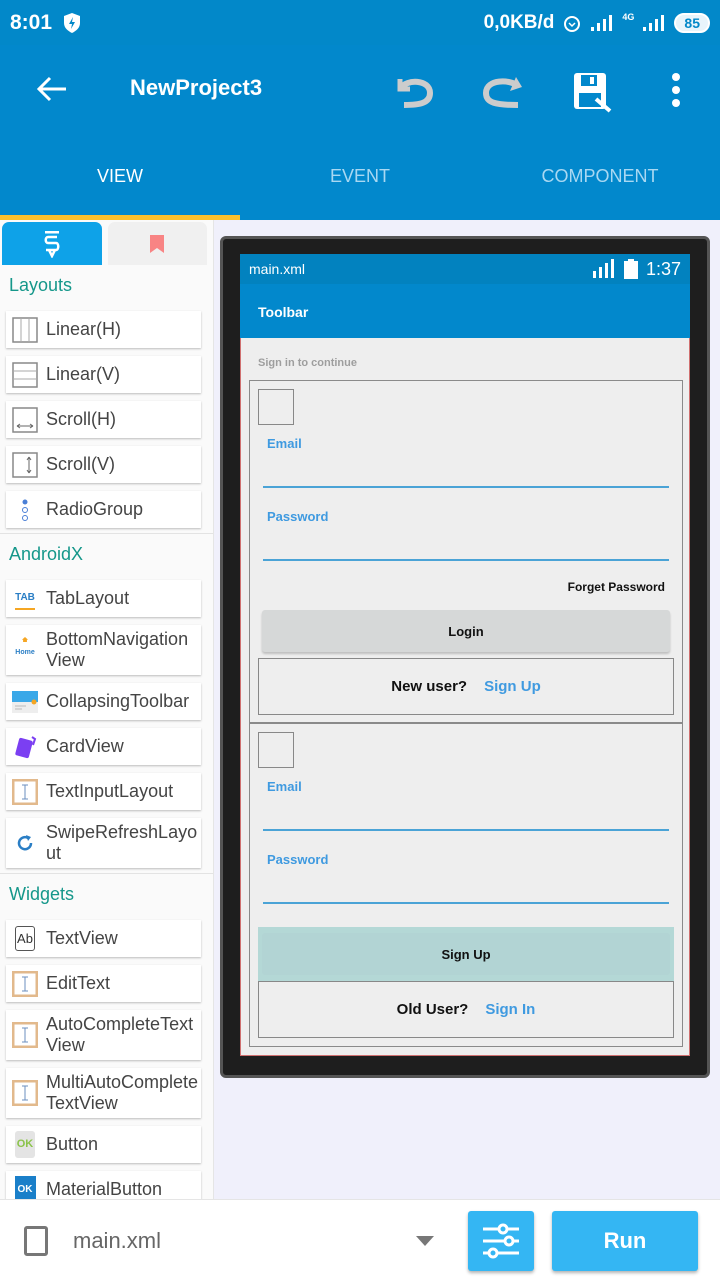 This screenshot has width=720, height=1280. What do you see at coordinates (31, 22) in the screenshot?
I see `status-time: 8:01` at bounding box center [31, 22].